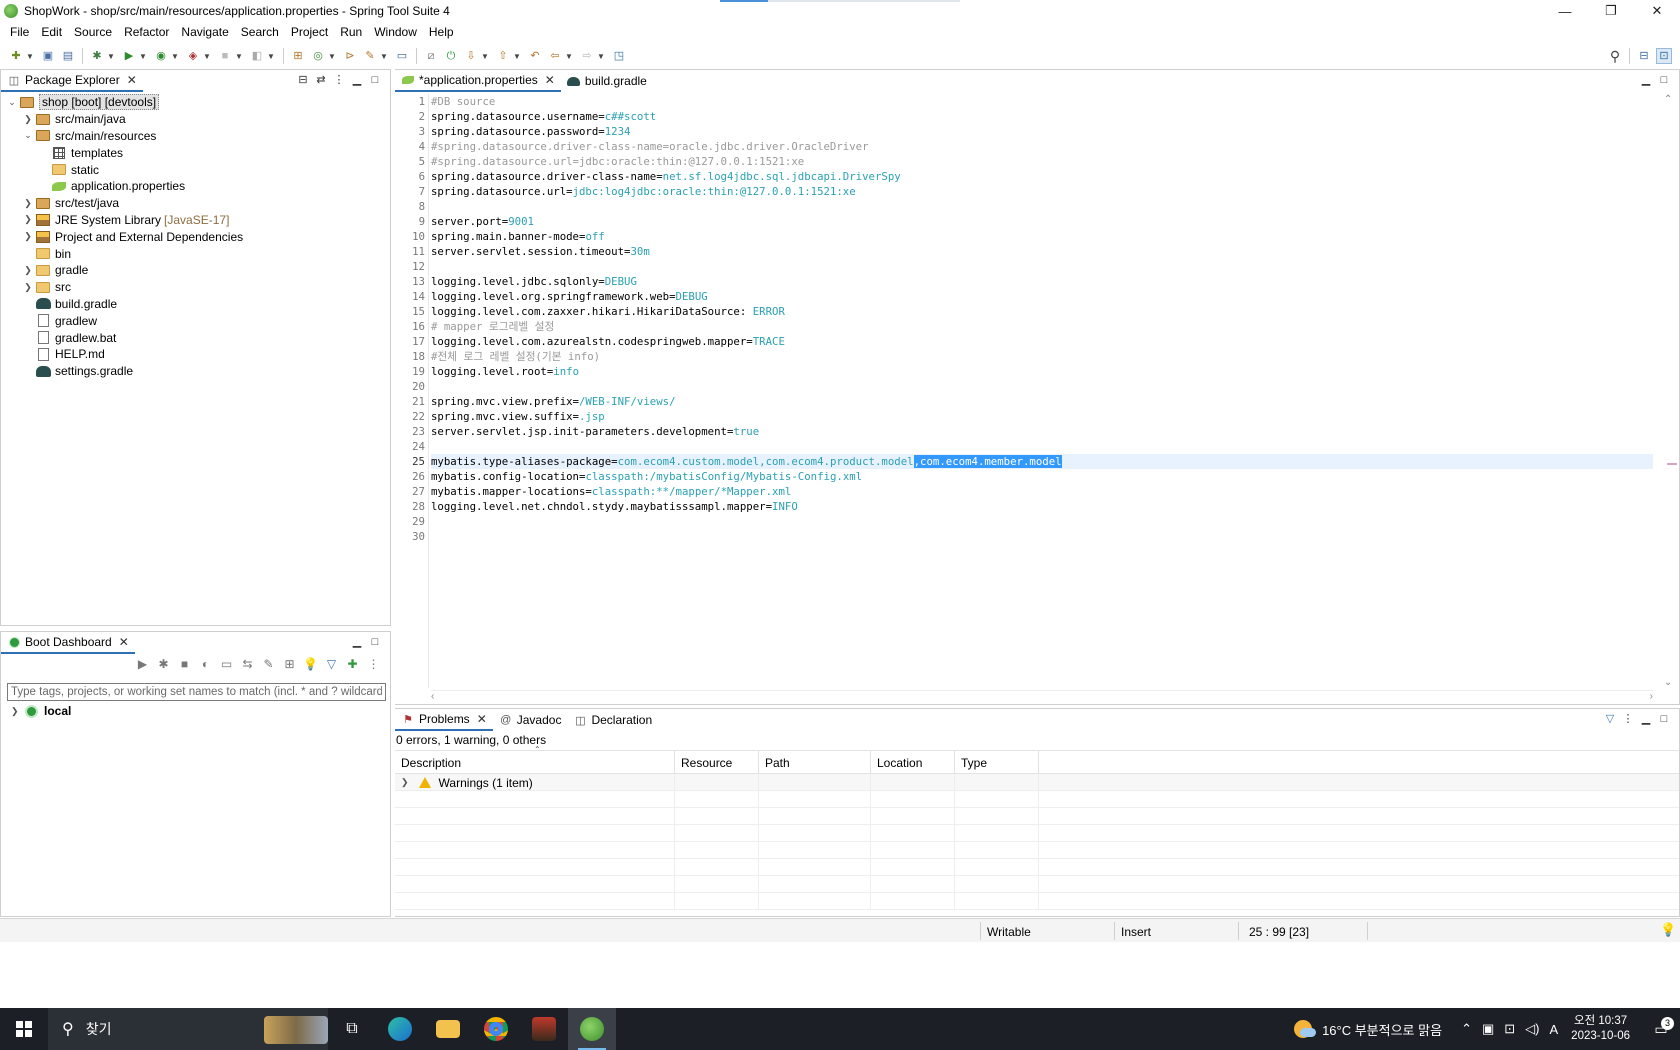  What do you see at coordinates (535, 759) in the screenshot?
I see `column-description: ⌃ Description` at bounding box center [535, 759].